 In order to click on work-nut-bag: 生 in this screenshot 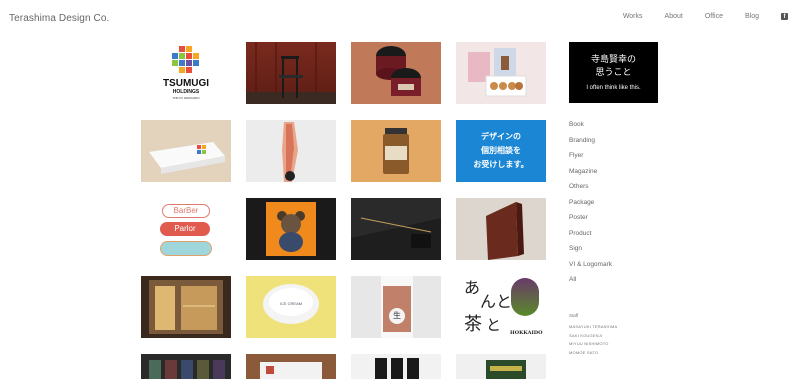, I will do `click(396, 307)`.